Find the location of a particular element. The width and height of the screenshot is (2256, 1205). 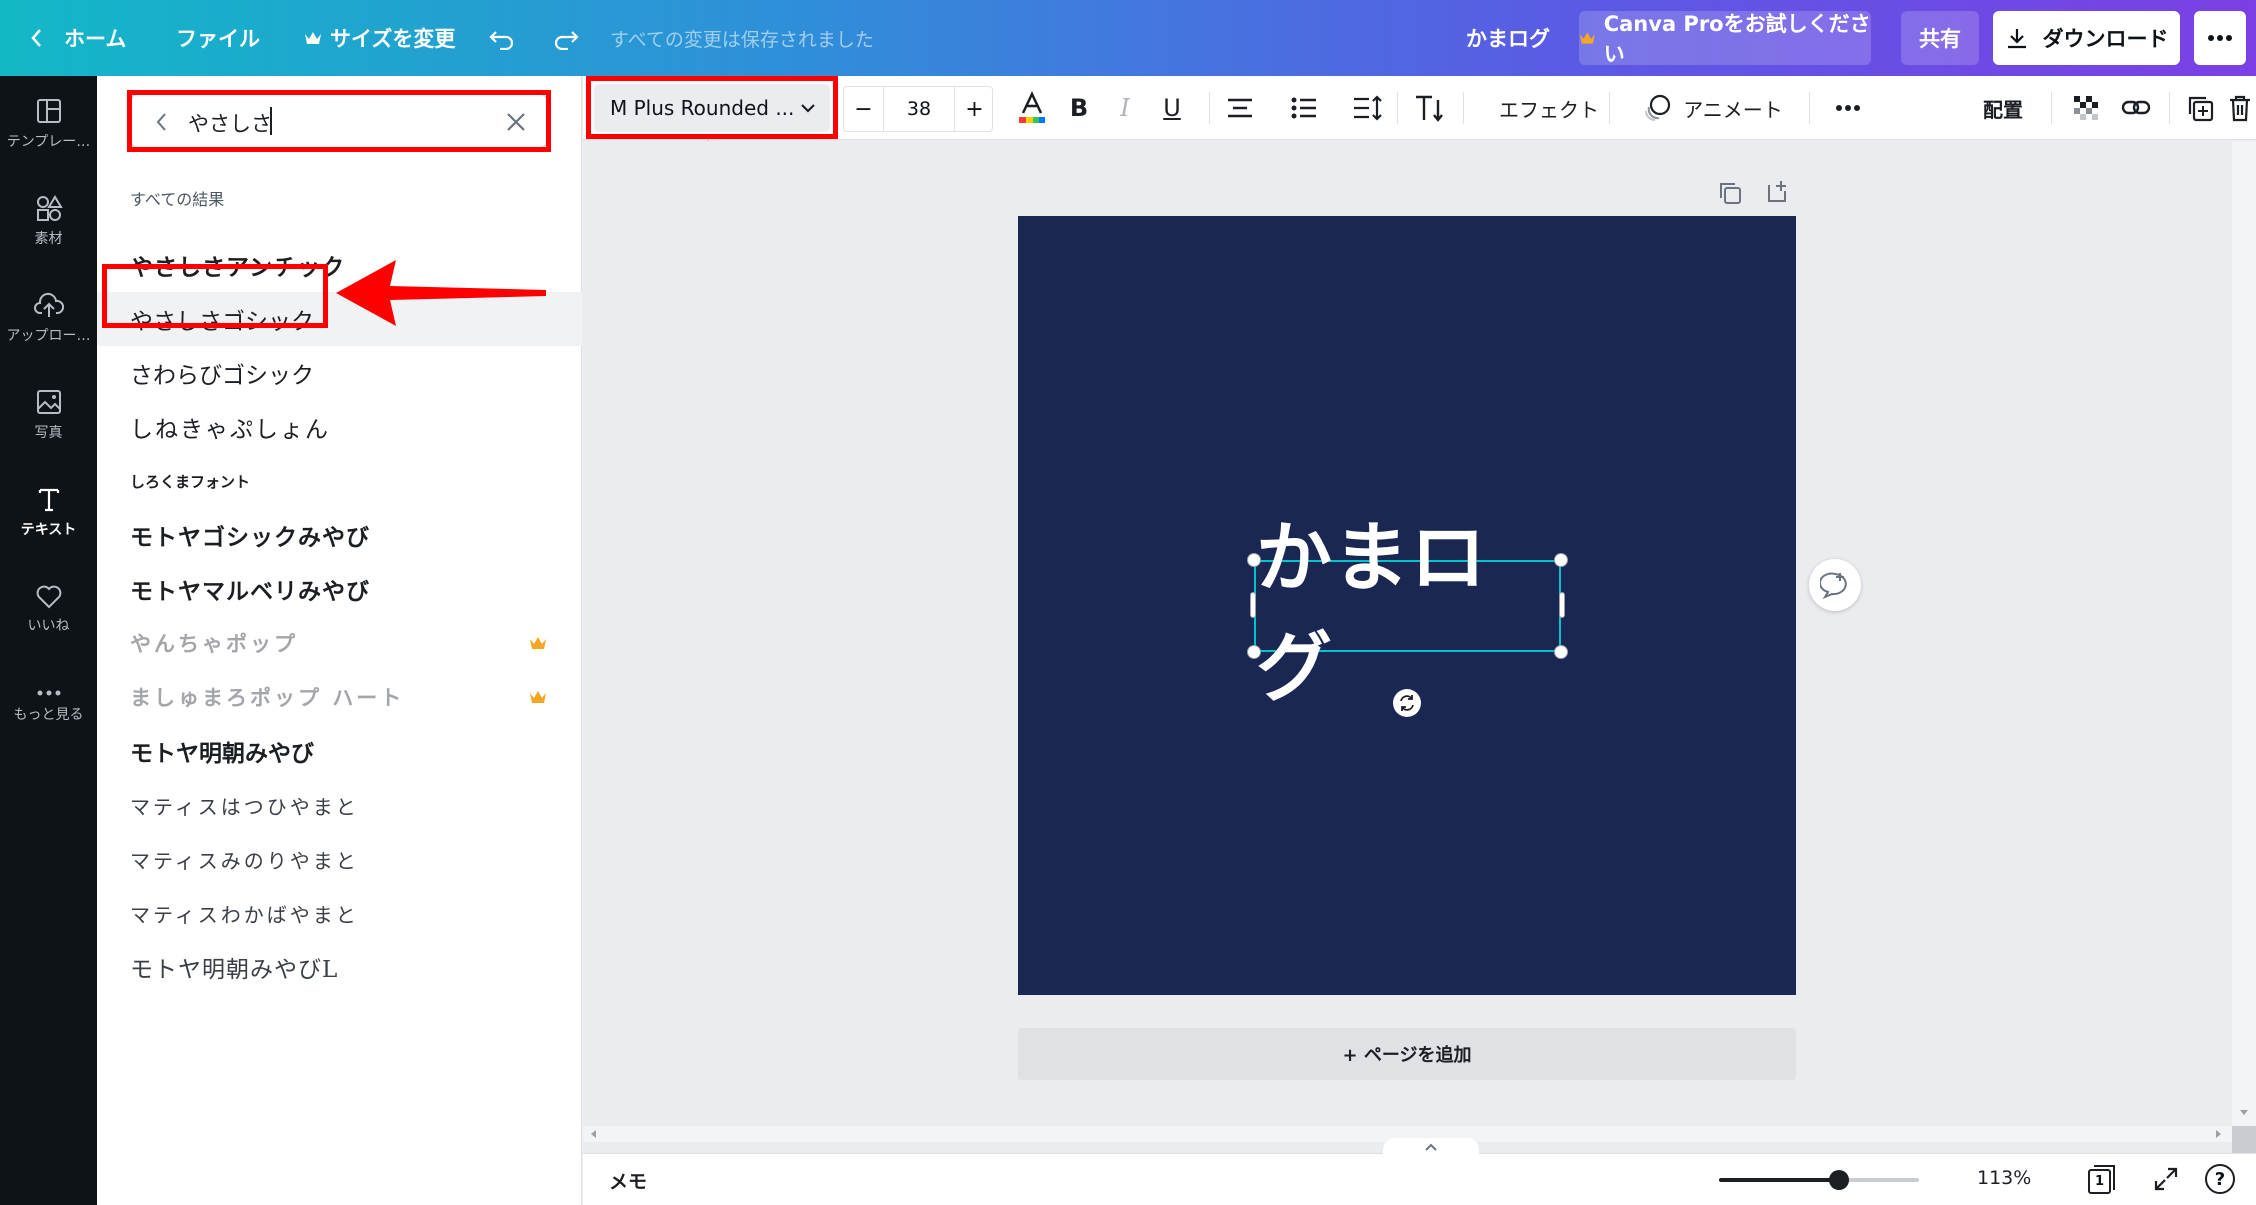

rail-text: テキスト is located at coordinates (48, 512).